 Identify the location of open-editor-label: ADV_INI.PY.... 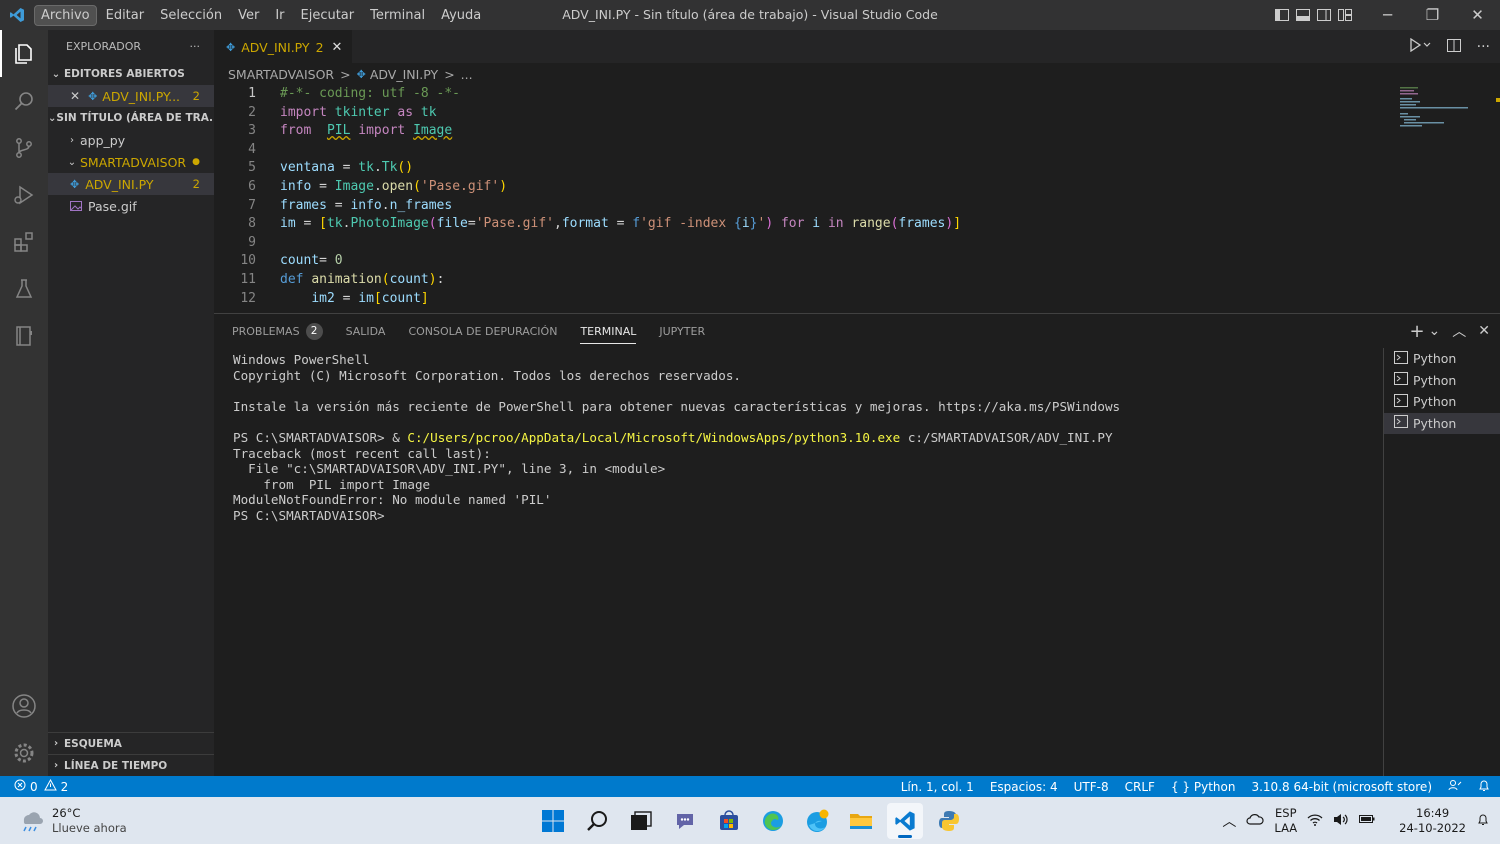
(141, 96).